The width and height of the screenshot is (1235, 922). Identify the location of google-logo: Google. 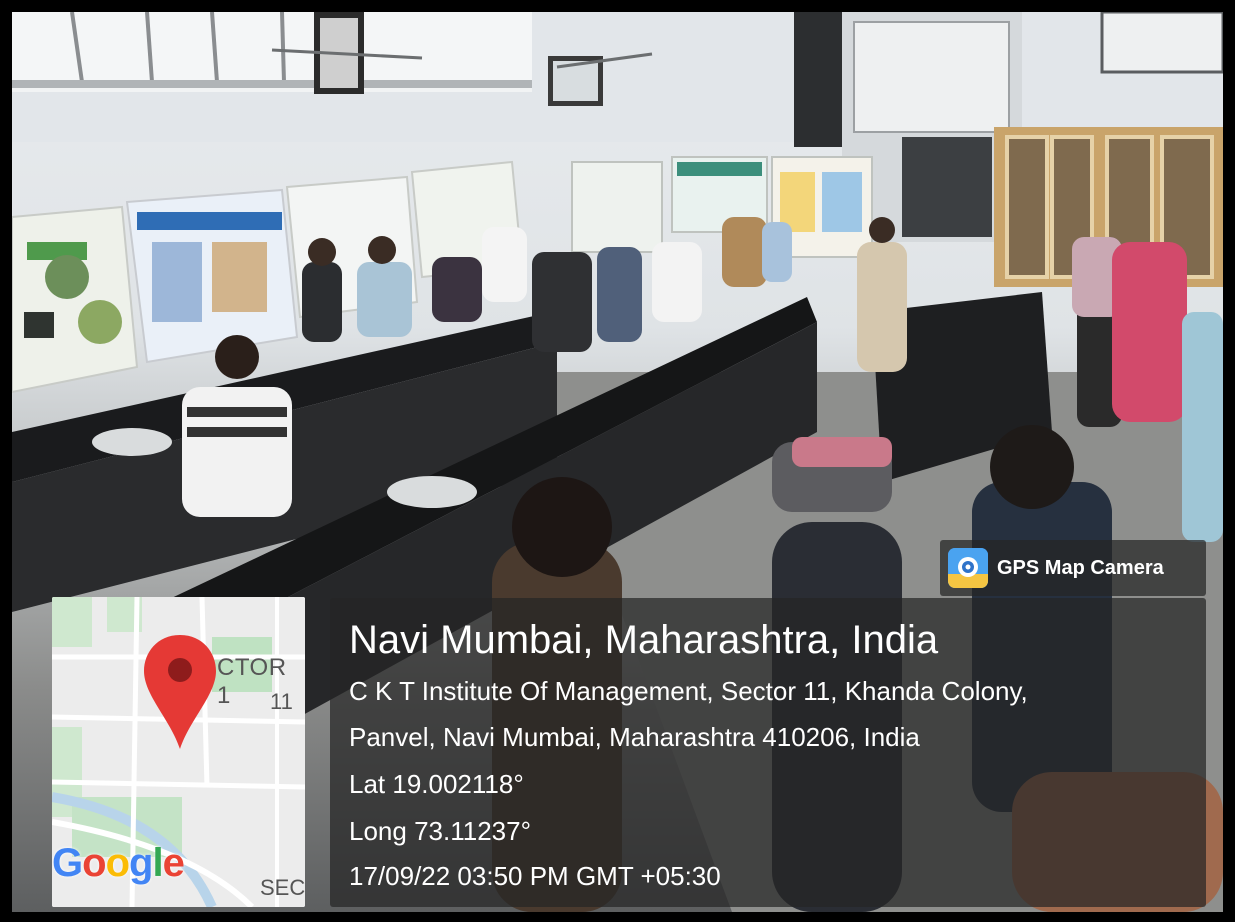
(118, 863).